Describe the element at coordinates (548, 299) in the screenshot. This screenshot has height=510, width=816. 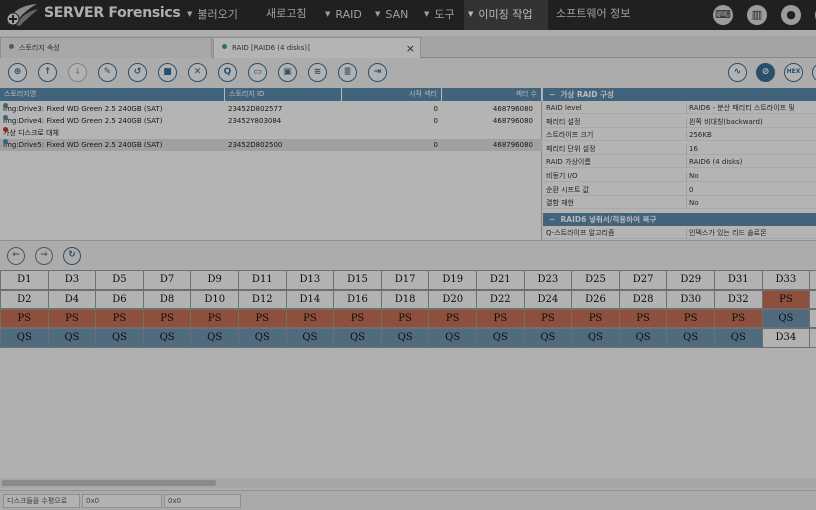
I see `stripe-cell: D24` at that location.